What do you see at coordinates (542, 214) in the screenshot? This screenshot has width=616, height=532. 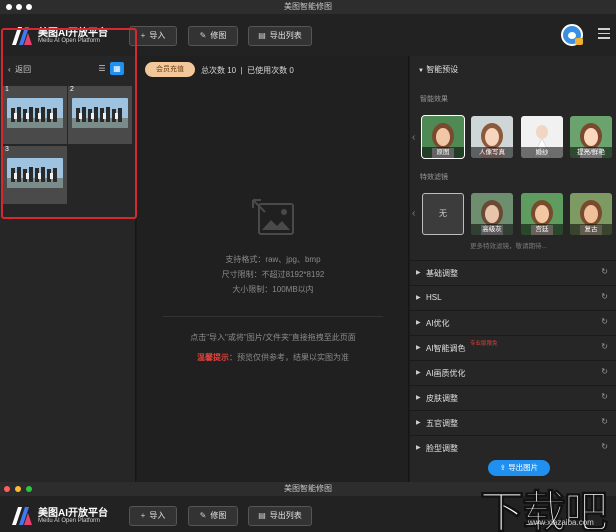 I see `filter-palace: 宫廷` at bounding box center [542, 214].